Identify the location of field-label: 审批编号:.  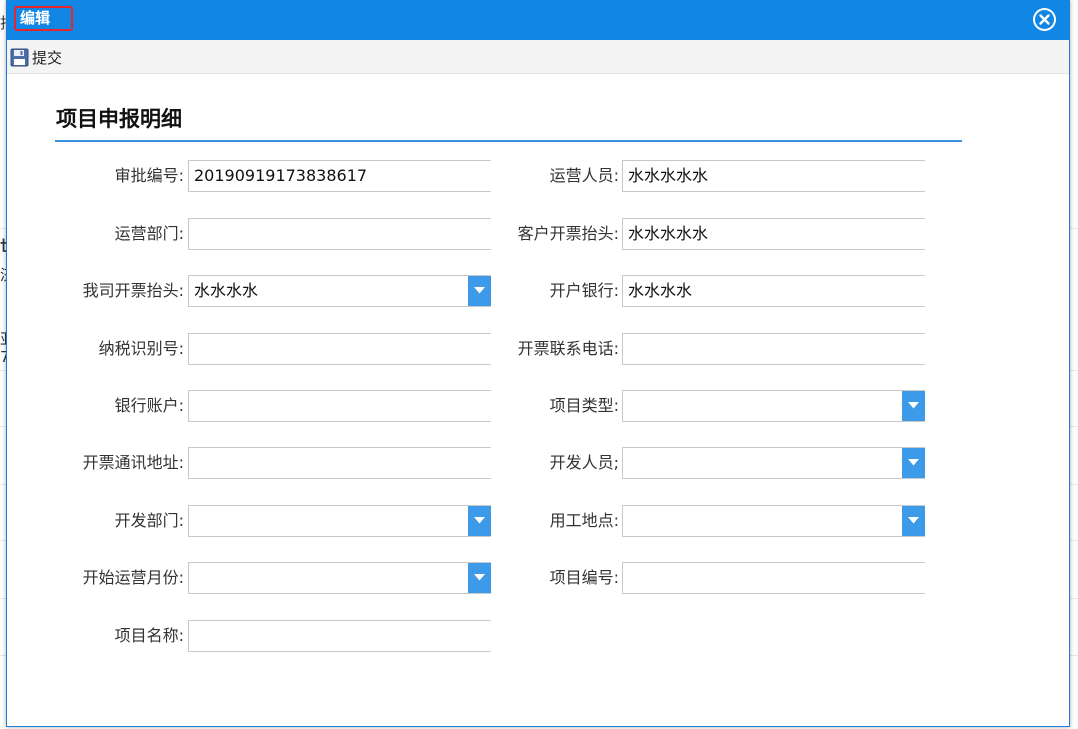
(149, 175).